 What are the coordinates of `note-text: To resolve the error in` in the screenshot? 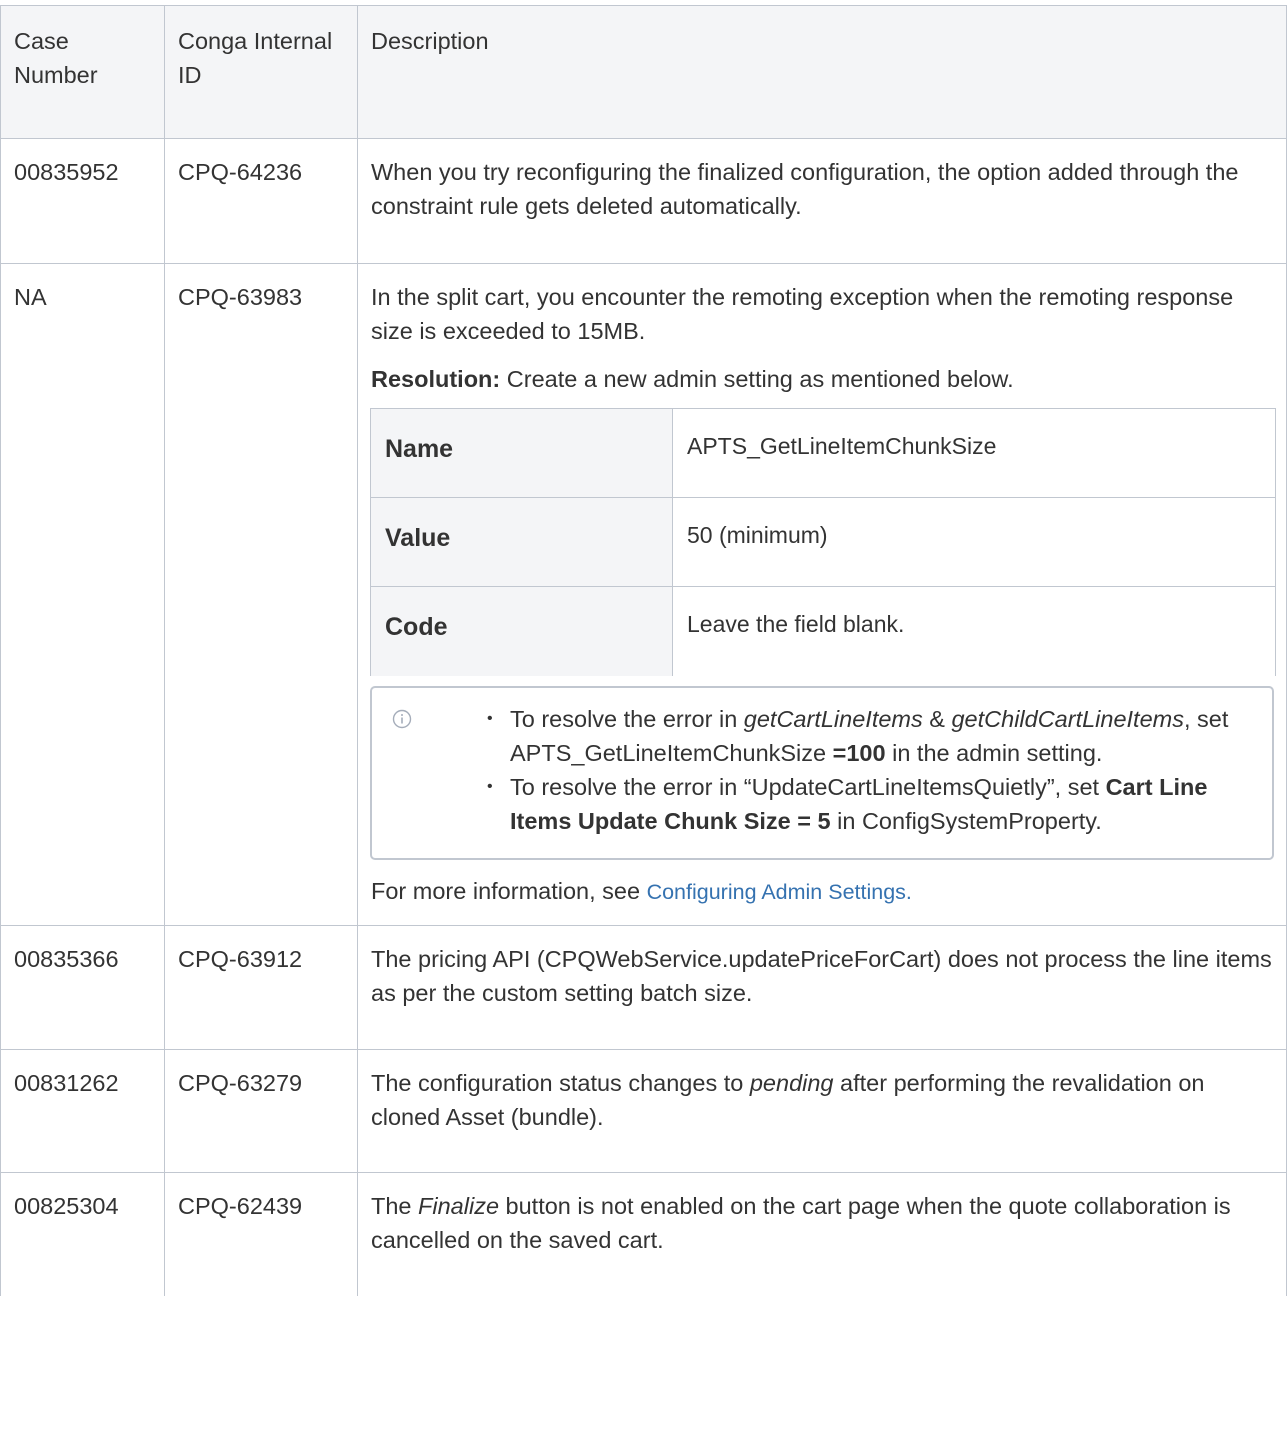 It's located at (627, 718).